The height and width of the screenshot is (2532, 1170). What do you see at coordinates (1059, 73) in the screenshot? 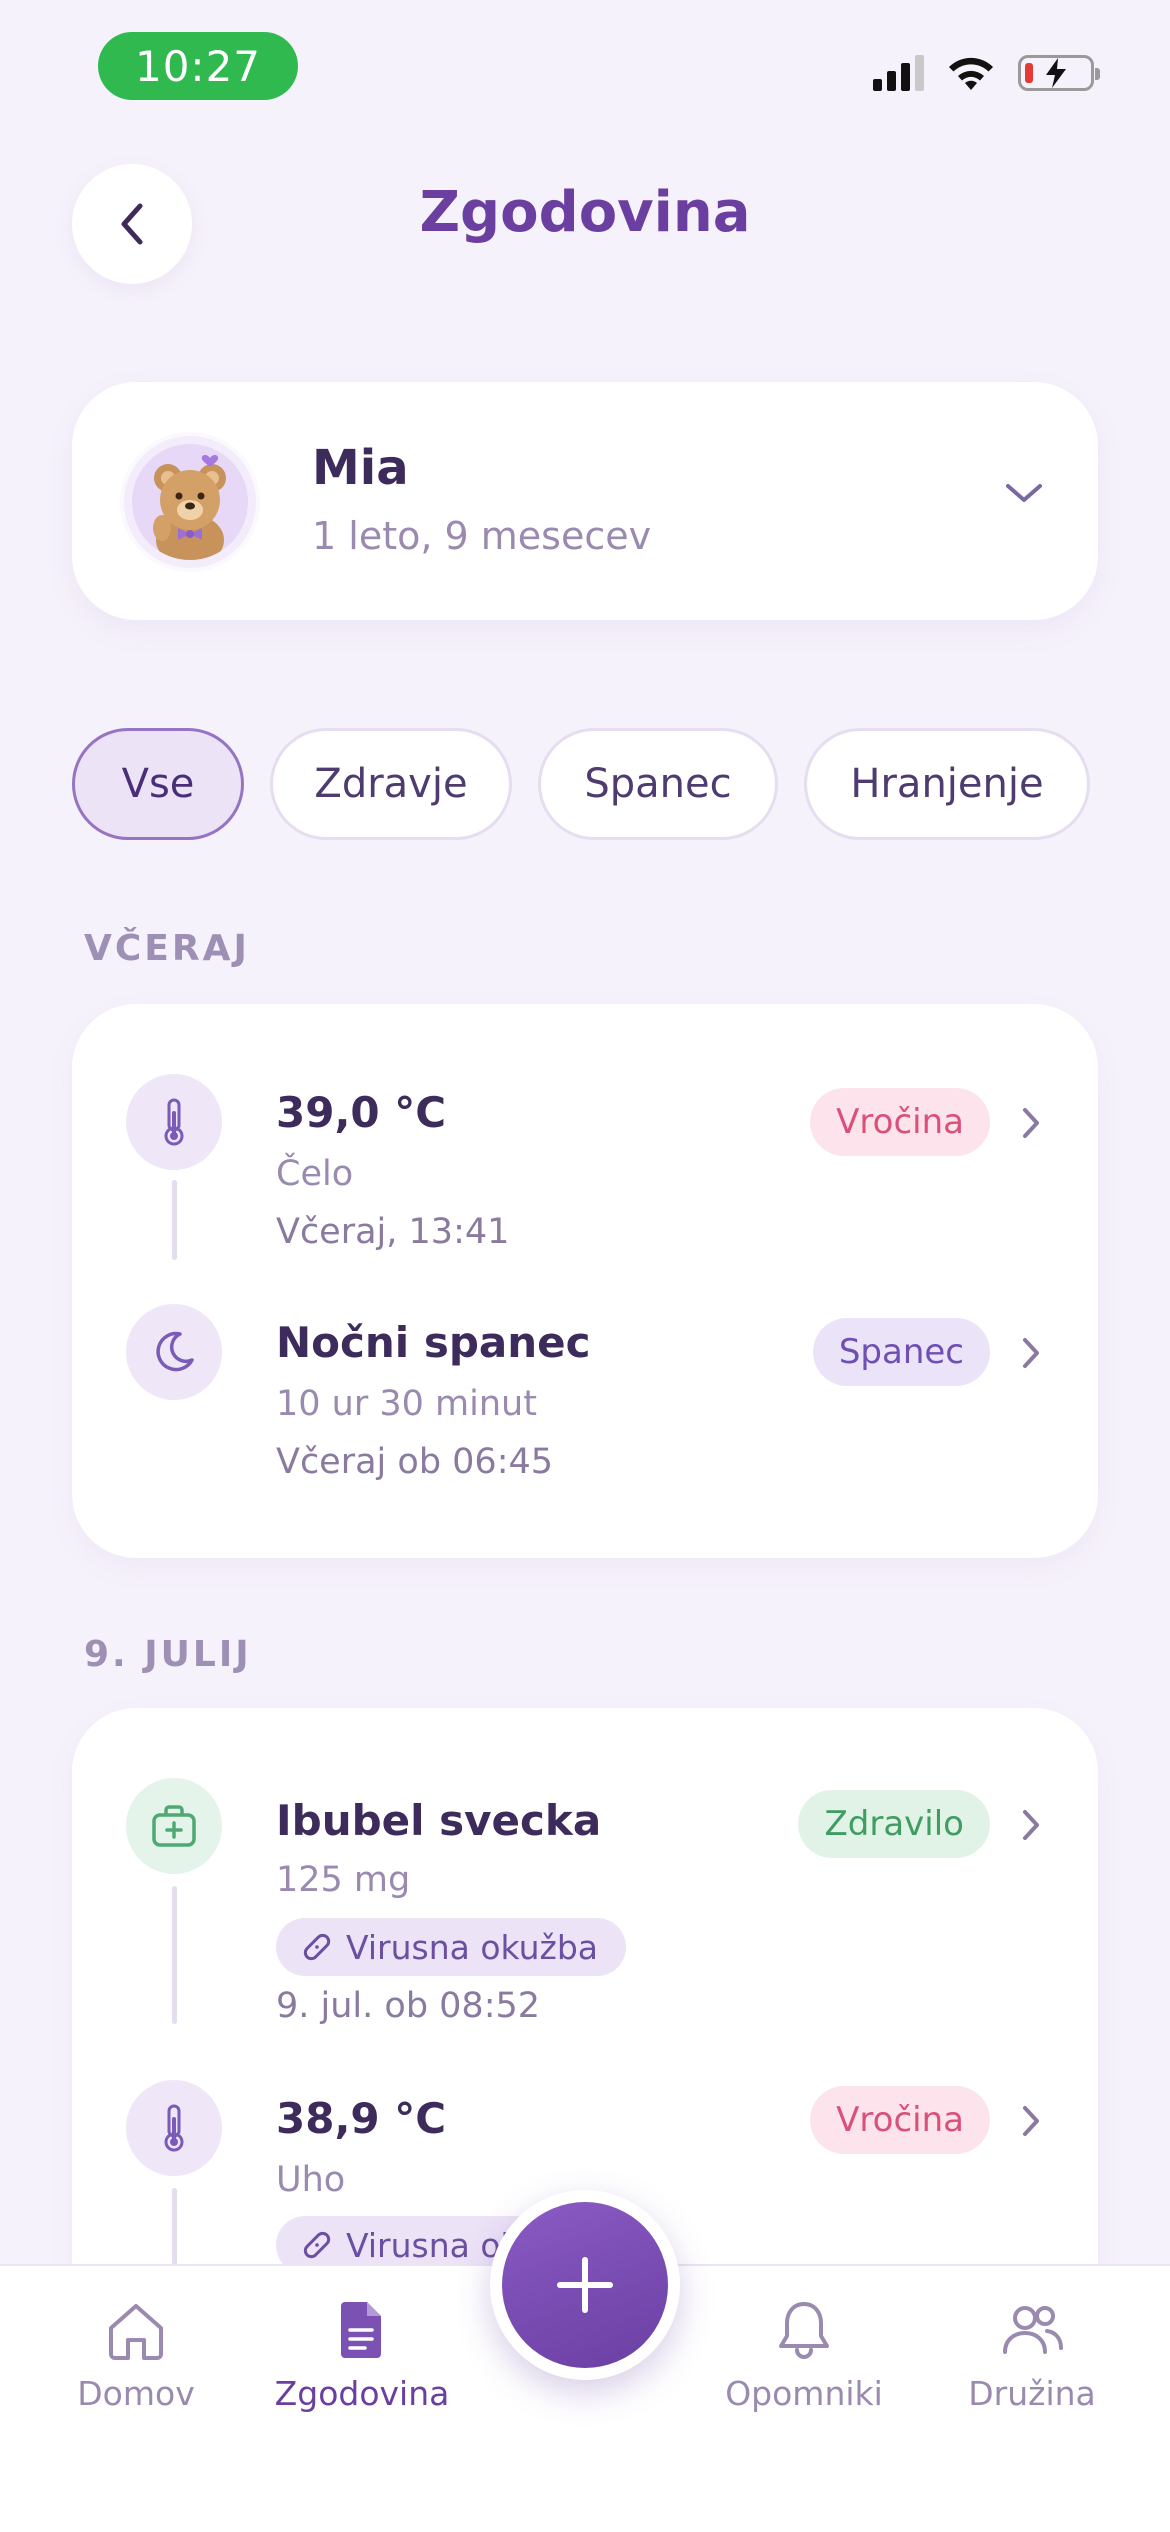
I see `battery-charging-icon` at bounding box center [1059, 73].